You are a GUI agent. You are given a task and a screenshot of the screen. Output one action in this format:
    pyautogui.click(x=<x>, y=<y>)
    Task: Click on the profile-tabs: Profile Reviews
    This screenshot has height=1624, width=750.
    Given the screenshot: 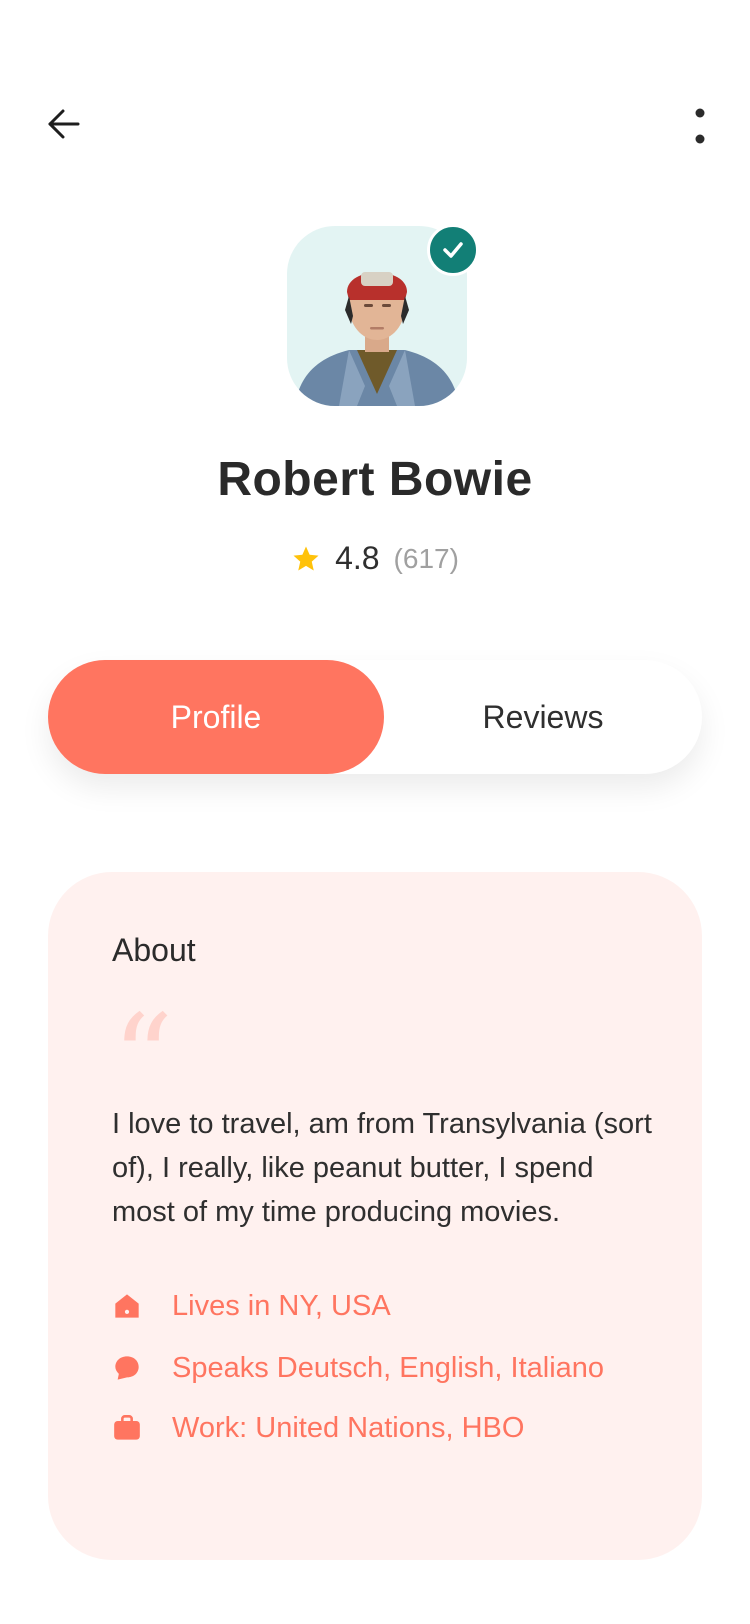 What is the action you would take?
    pyautogui.click(x=375, y=717)
    